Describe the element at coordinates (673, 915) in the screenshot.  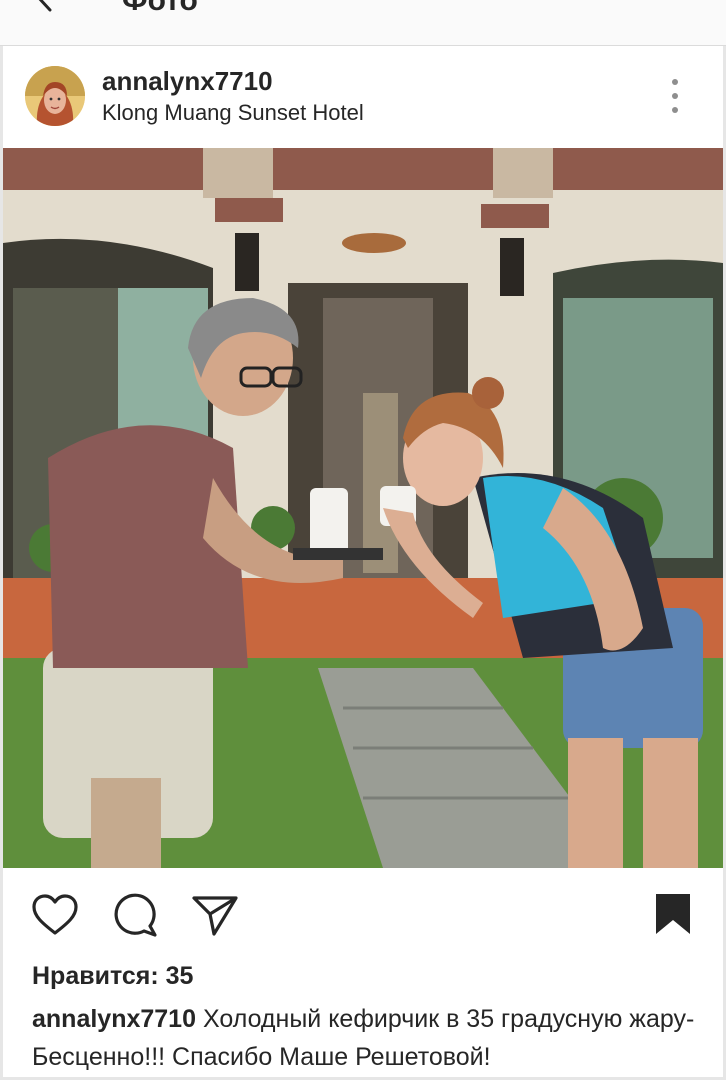
I see `bookmark-icon` at that location.